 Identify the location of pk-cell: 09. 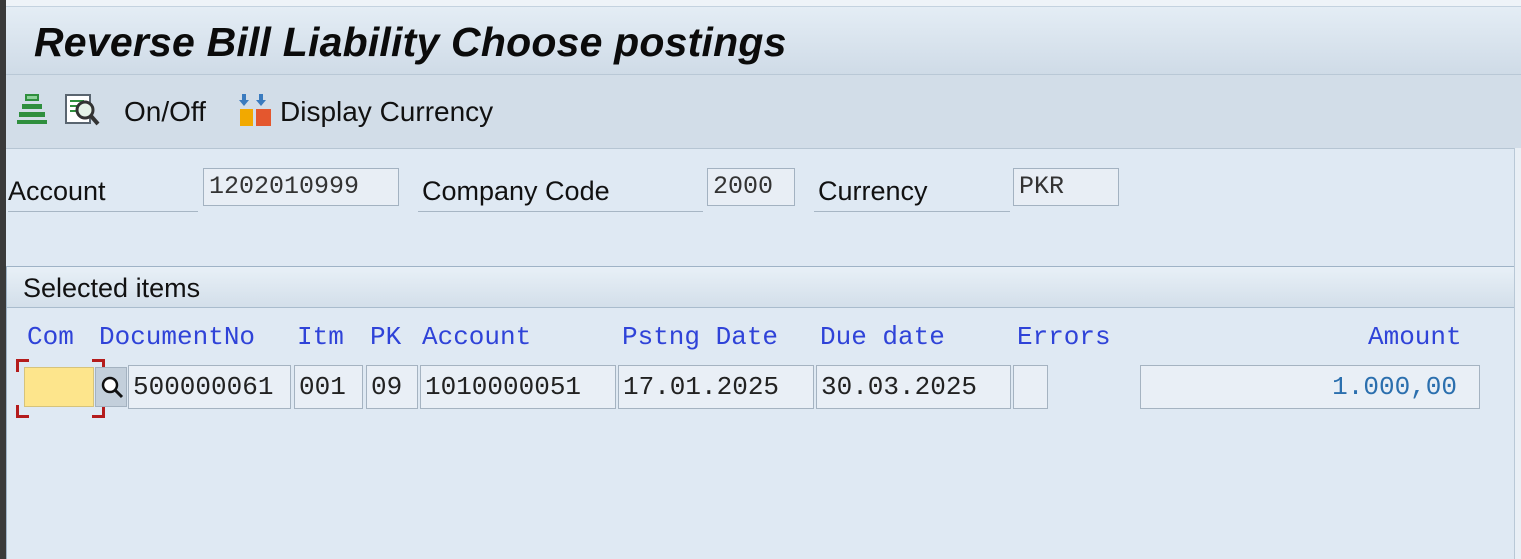
(392, 387).